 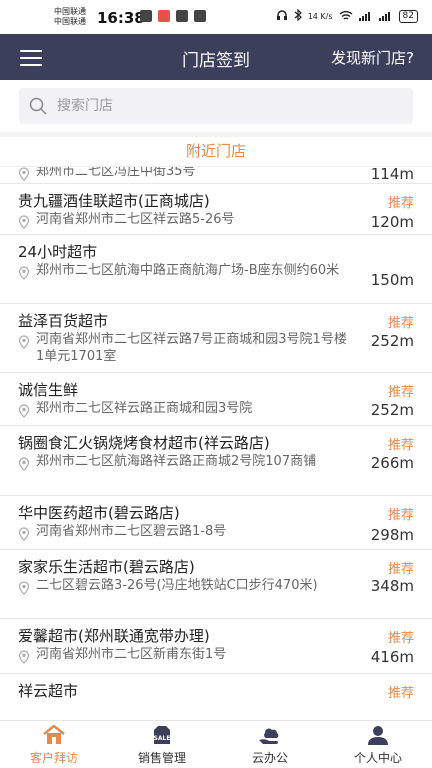 I want to click on search-icon, so click(x=38, y=106).